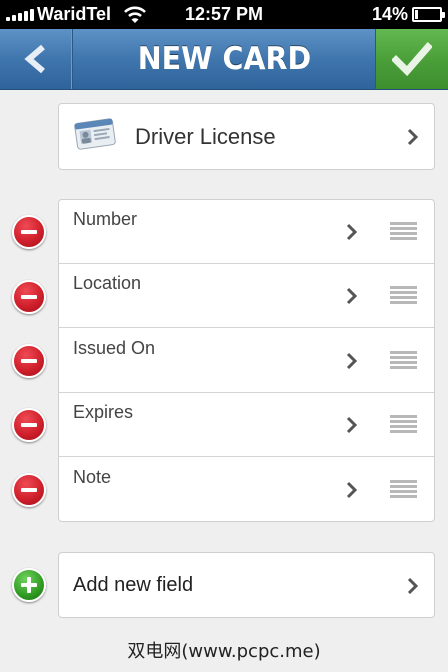 The height and width of the screenshot is (672, 448). Describe the element at coordinates (133, 585) in the screenshot. I see `add-field-label: Add new field` at that location.